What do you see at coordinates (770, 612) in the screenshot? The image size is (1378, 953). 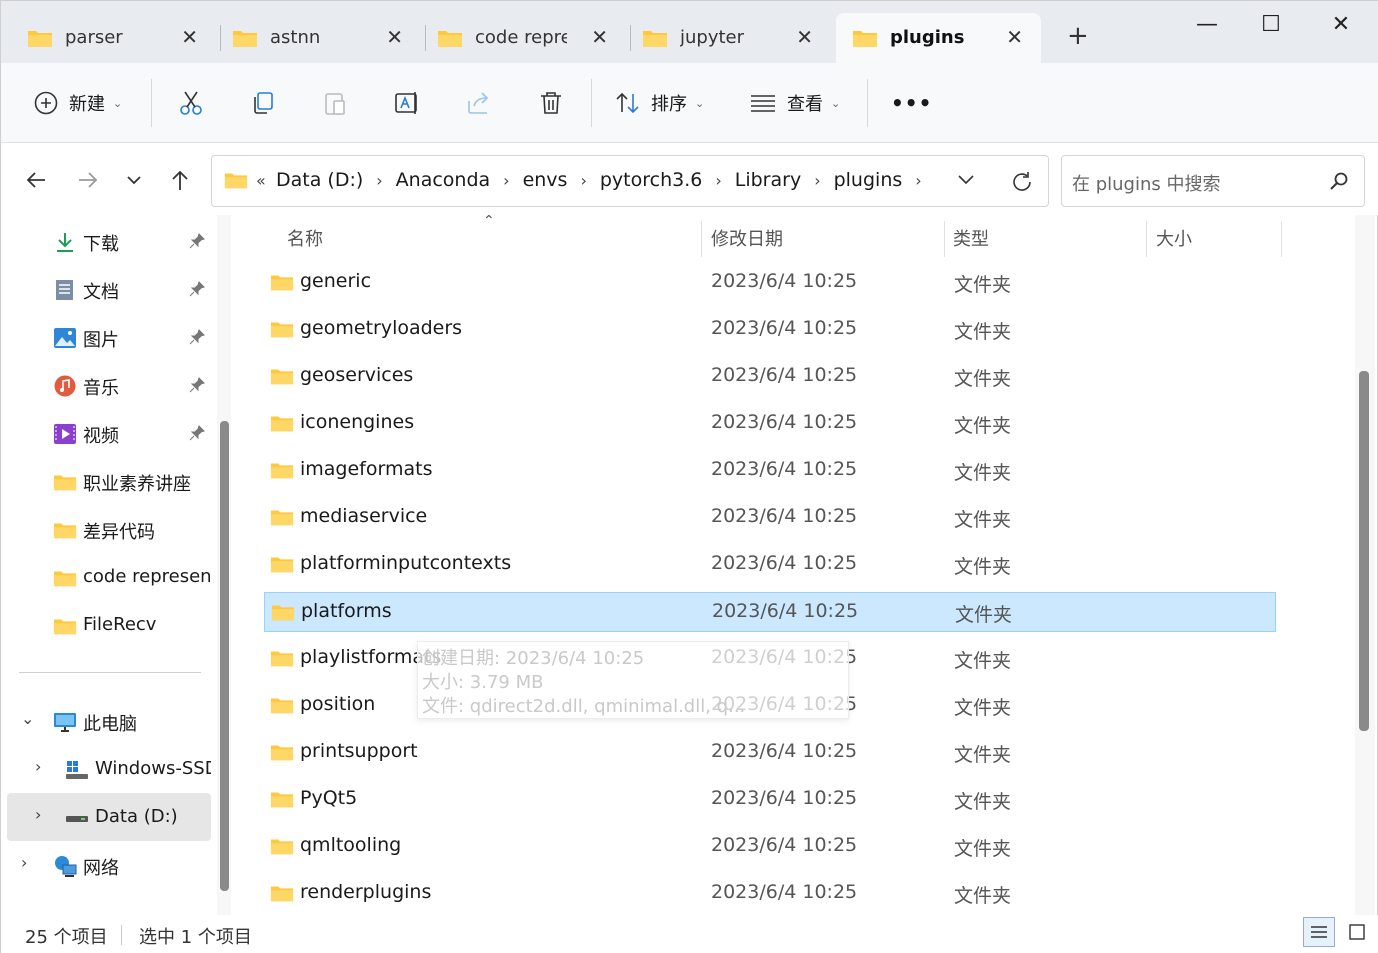 I see `file-row: platforms 2023/6/4 10:25 文件夹` at bounding box center [770, 612].